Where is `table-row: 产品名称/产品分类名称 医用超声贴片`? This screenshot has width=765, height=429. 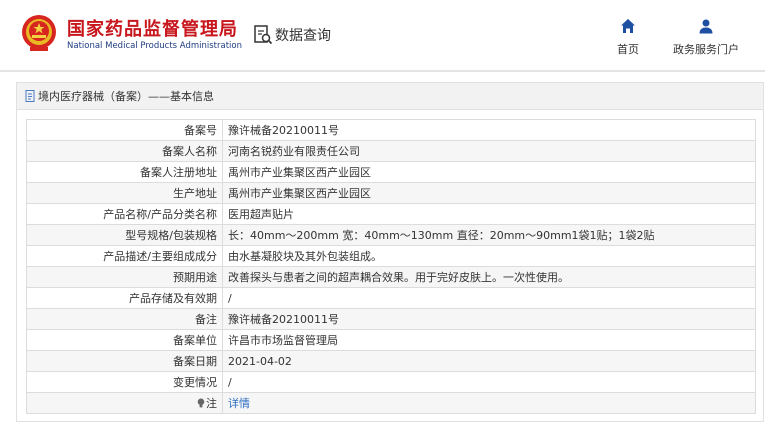 table-row: 产品名称/产品分类名称 医用超声贴片 is located at coordinates (391, 214).